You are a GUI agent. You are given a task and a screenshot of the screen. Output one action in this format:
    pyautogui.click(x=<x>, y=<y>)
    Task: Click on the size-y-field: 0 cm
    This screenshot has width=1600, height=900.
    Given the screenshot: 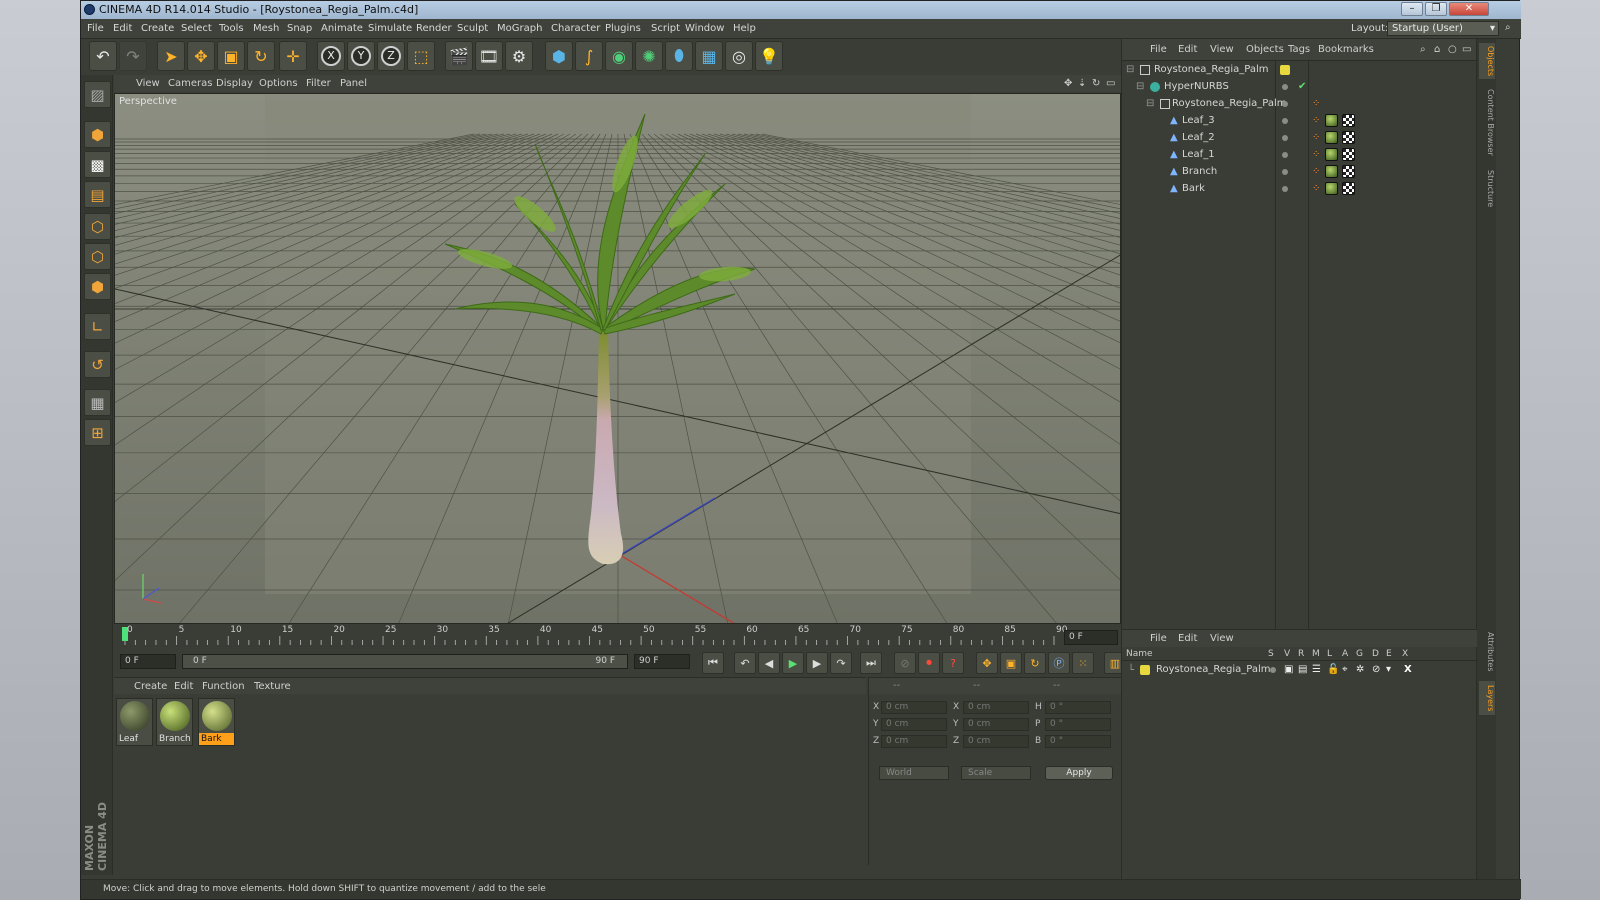 What is the action you would take?
    pyautogui.click(x=996, y=724)
    